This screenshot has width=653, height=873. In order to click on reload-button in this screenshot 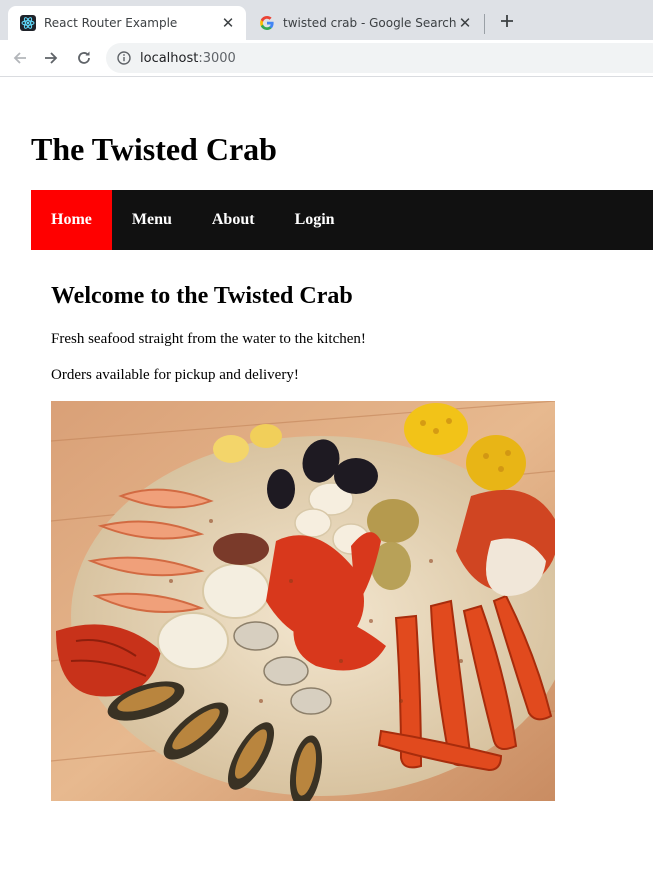, I will do `click(84, 58)`.